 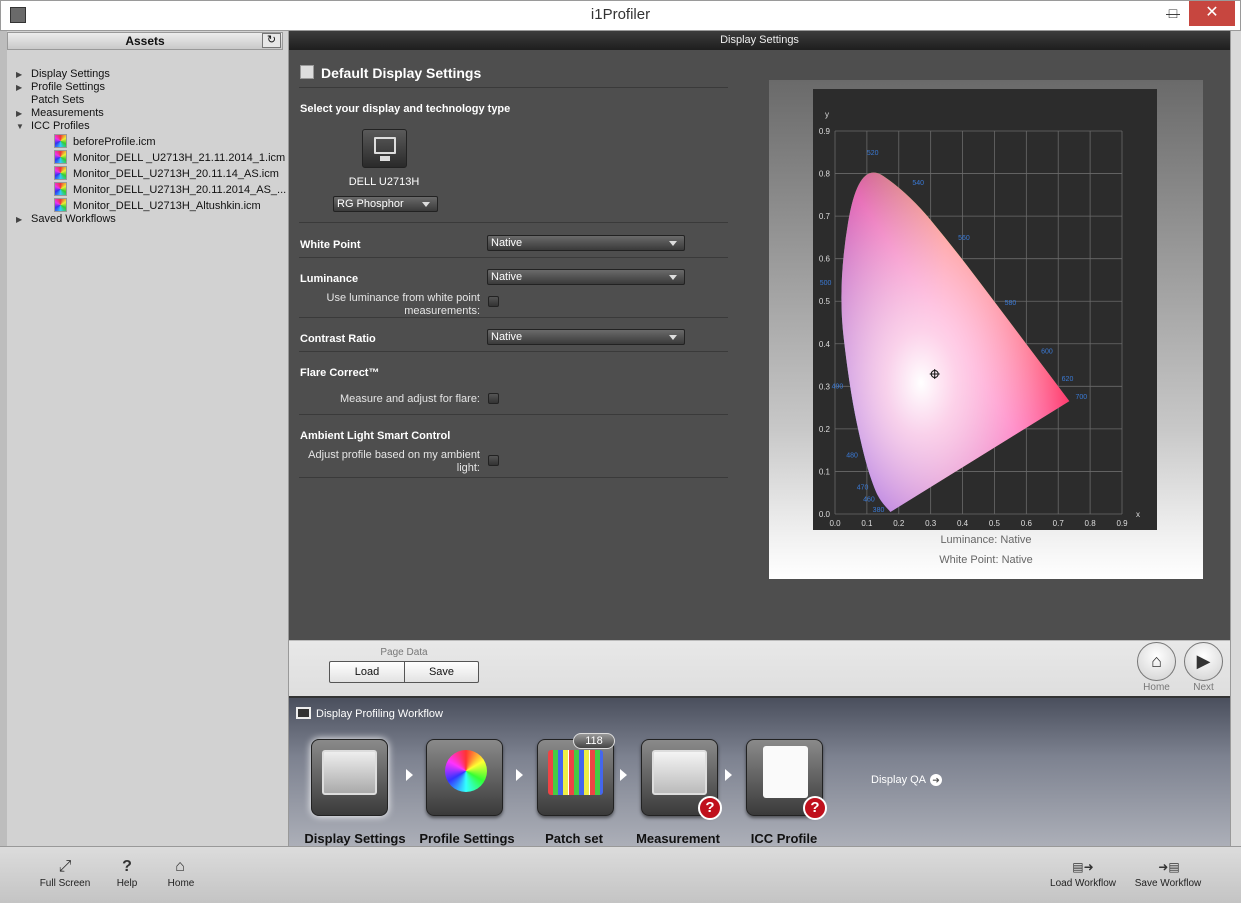 I want to click on workflow-step-label: Profile Settings, so click(x=467, y=838).